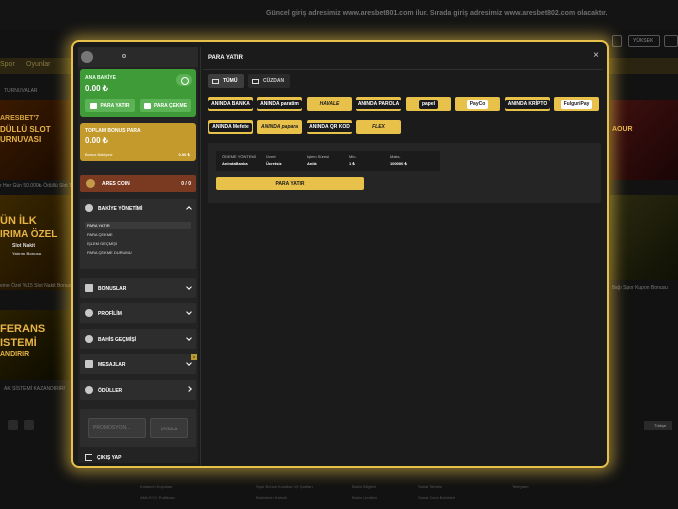  What do you see at coordinates (658, 425) in the screenshot?
I see `language-selector: Türkçe` at bounding box center [658, 425].